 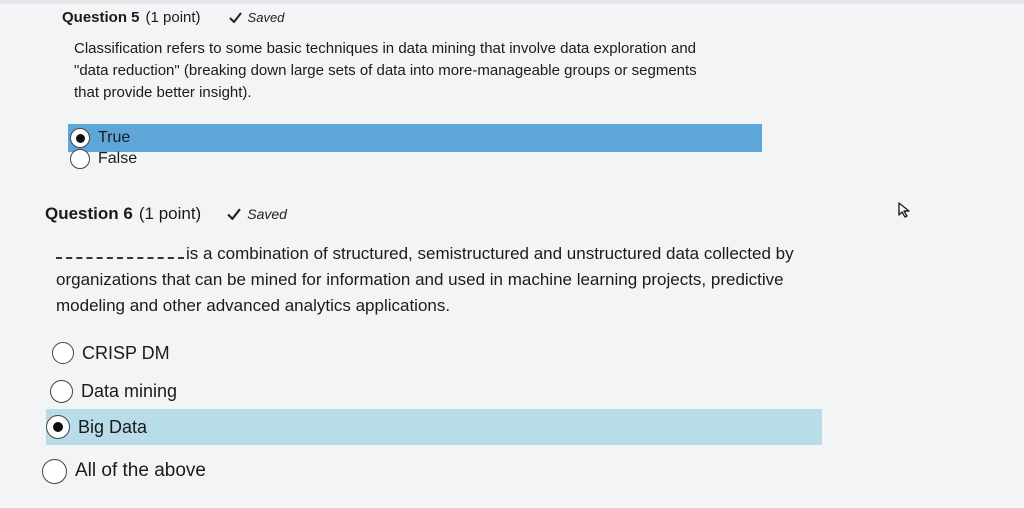 What do you see at coordinates (512, 2) in the screenshot?
I see `top-divider` at bounding box center [512, 2].